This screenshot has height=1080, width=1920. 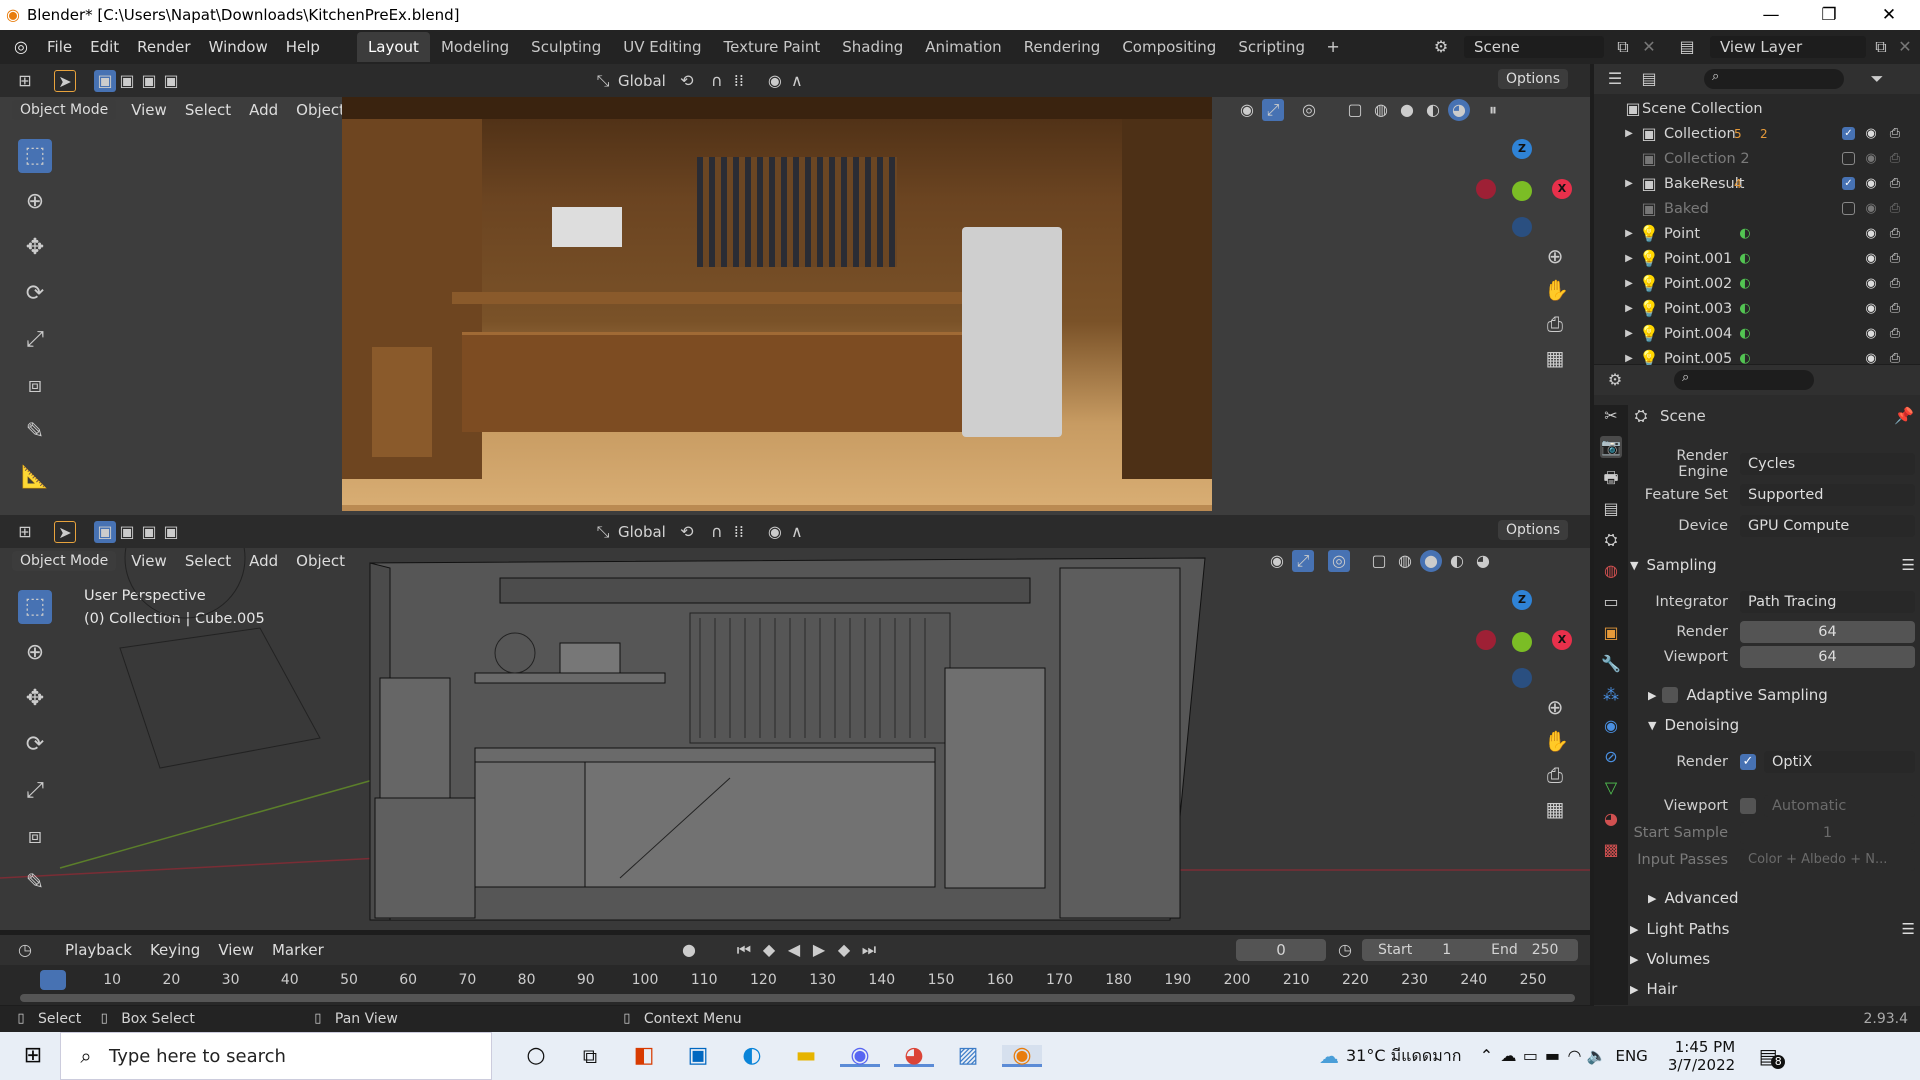 I want to click on xray-icon: ▢, so click(x=1379, y=561).